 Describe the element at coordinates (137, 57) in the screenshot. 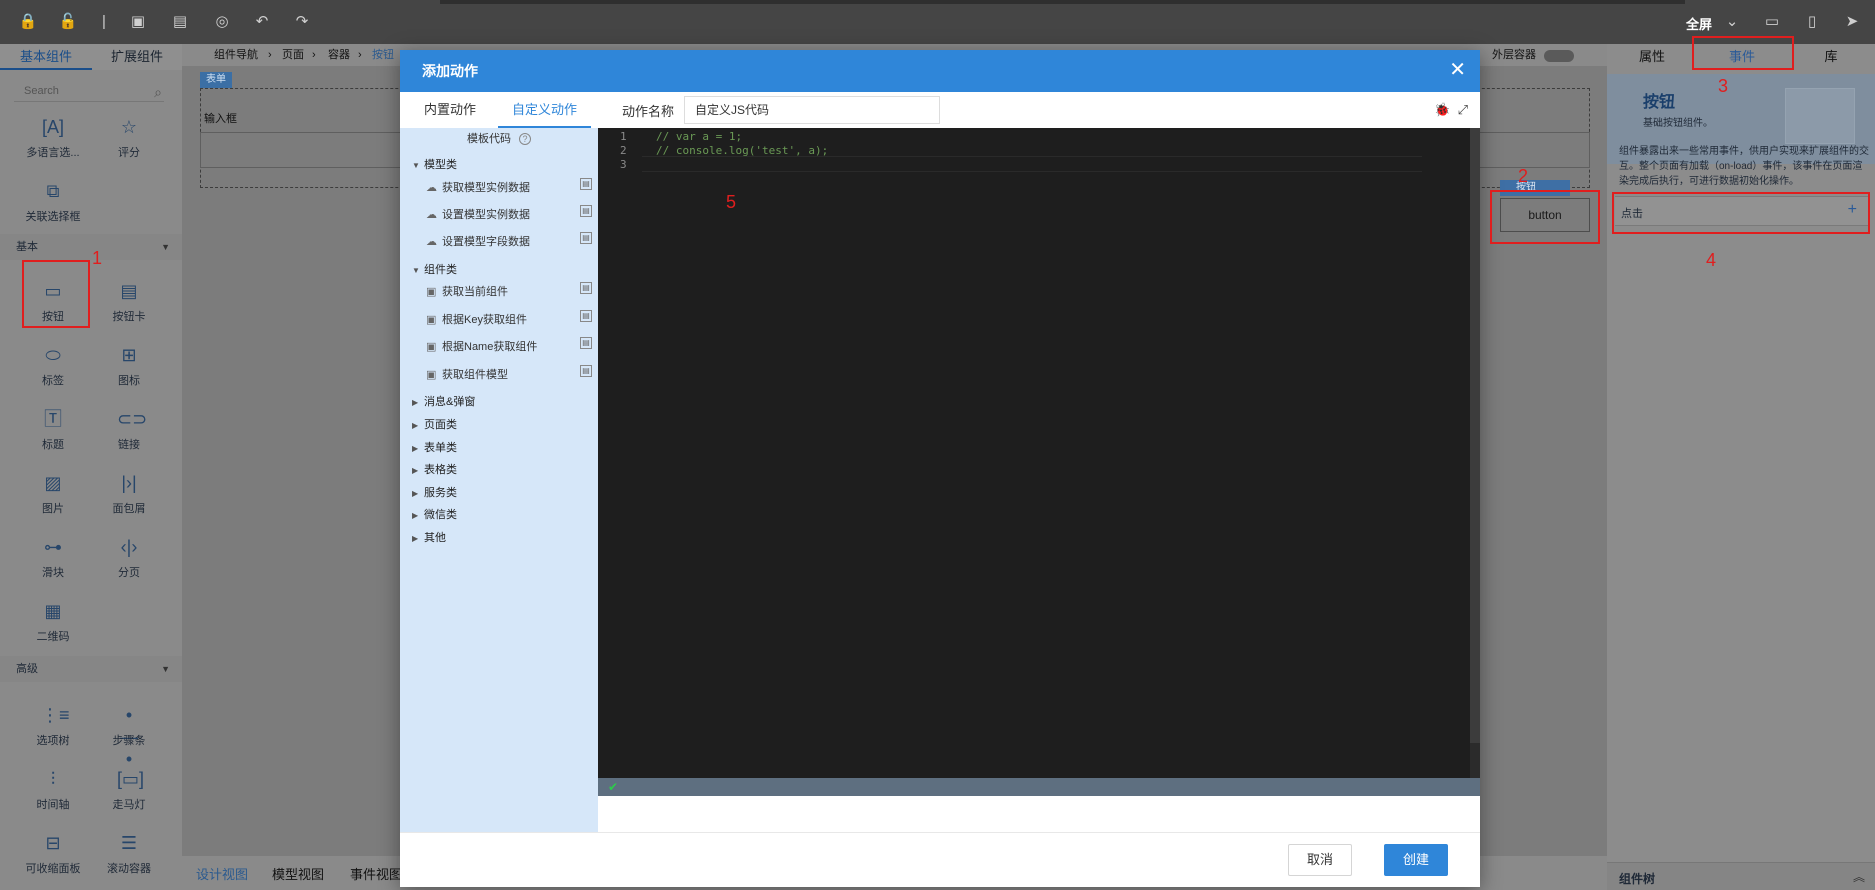

I see `tab-extended-components: 扩展组件` at that location.